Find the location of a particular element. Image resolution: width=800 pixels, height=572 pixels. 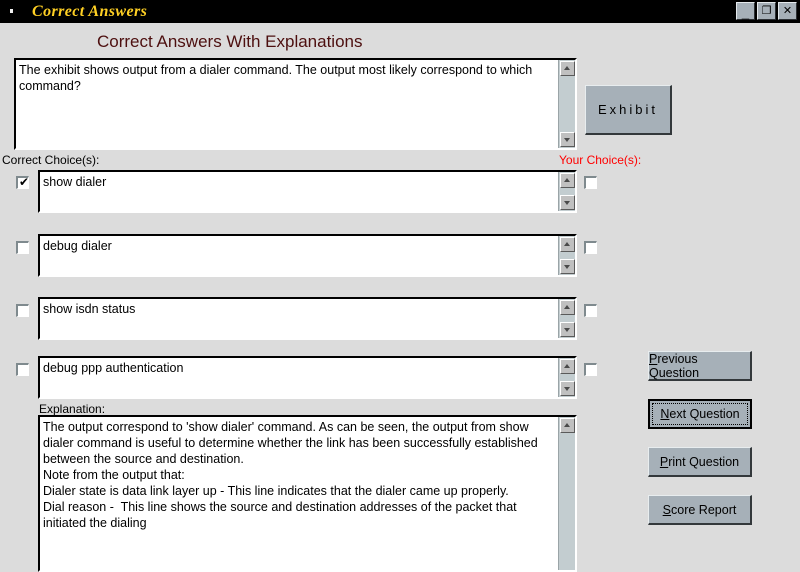

restore-button: ❐ is located at coordinates (766, 11).